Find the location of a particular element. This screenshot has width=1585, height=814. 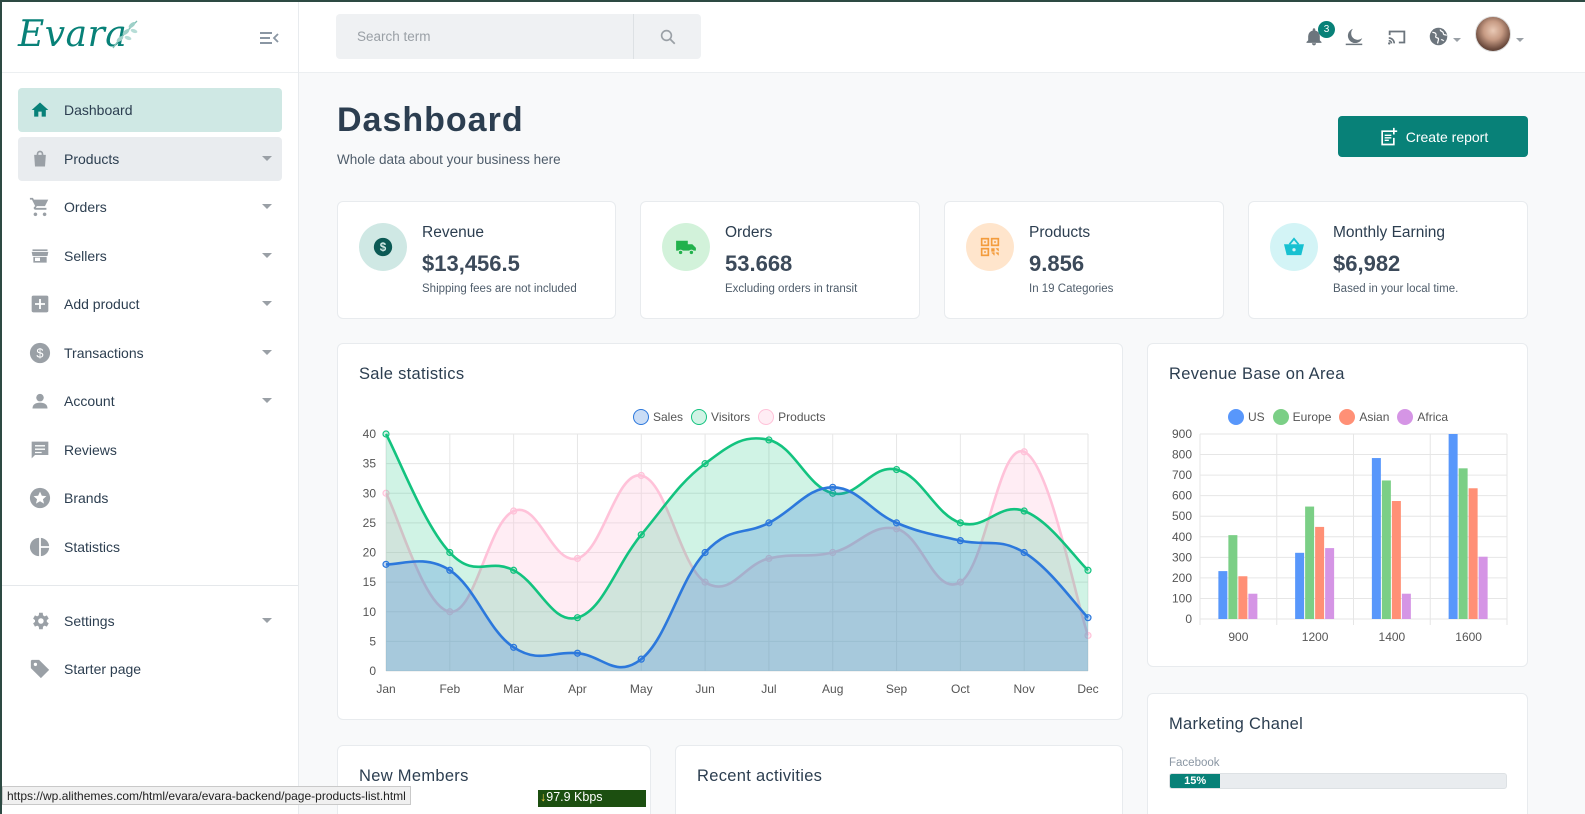

y-tick-label: 900 is located at coordinates (1182, 434).